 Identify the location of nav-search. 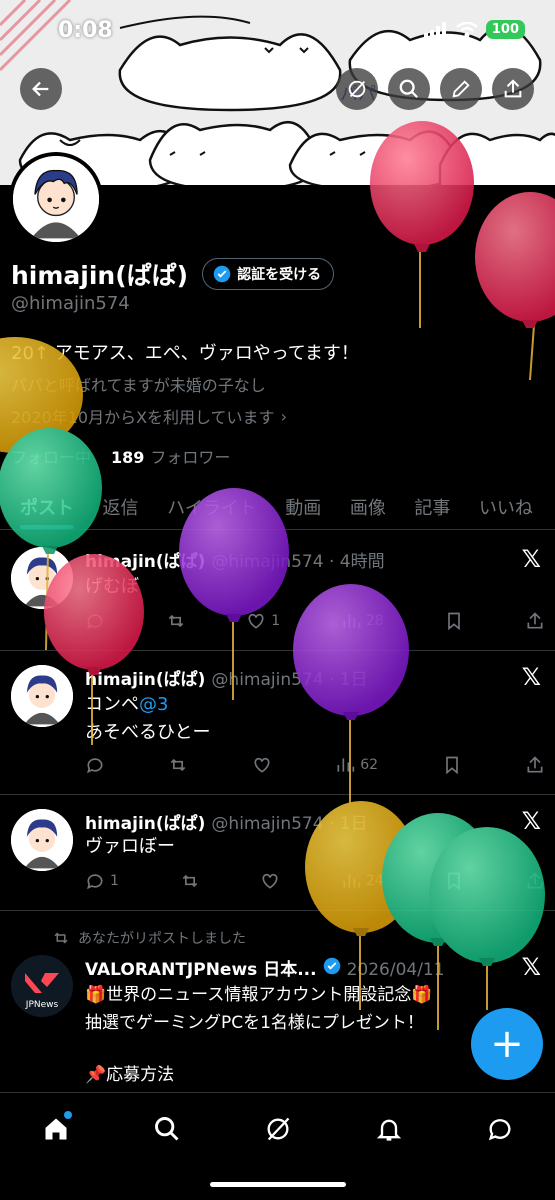
(167, 1129).